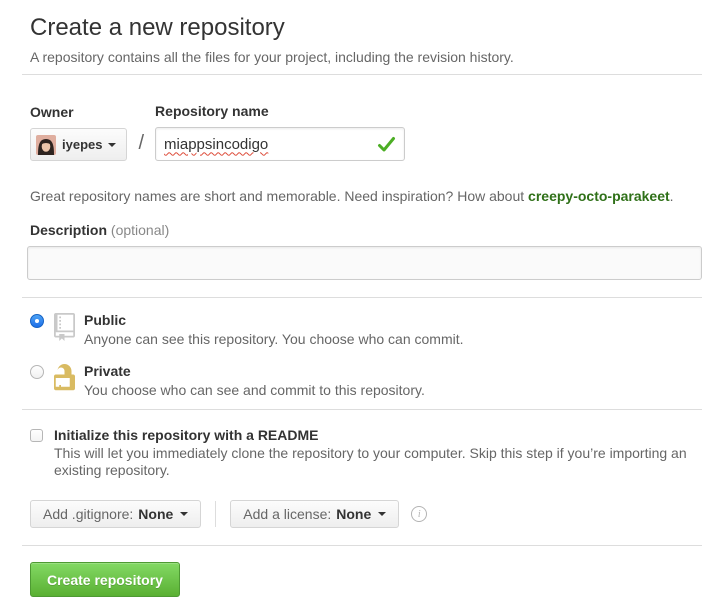 Image resolution: width=709 pixels, height=597 pixels. Describe the element at coordinates (362, 545) in the screenshot. I see `divider-bottom` at that location.